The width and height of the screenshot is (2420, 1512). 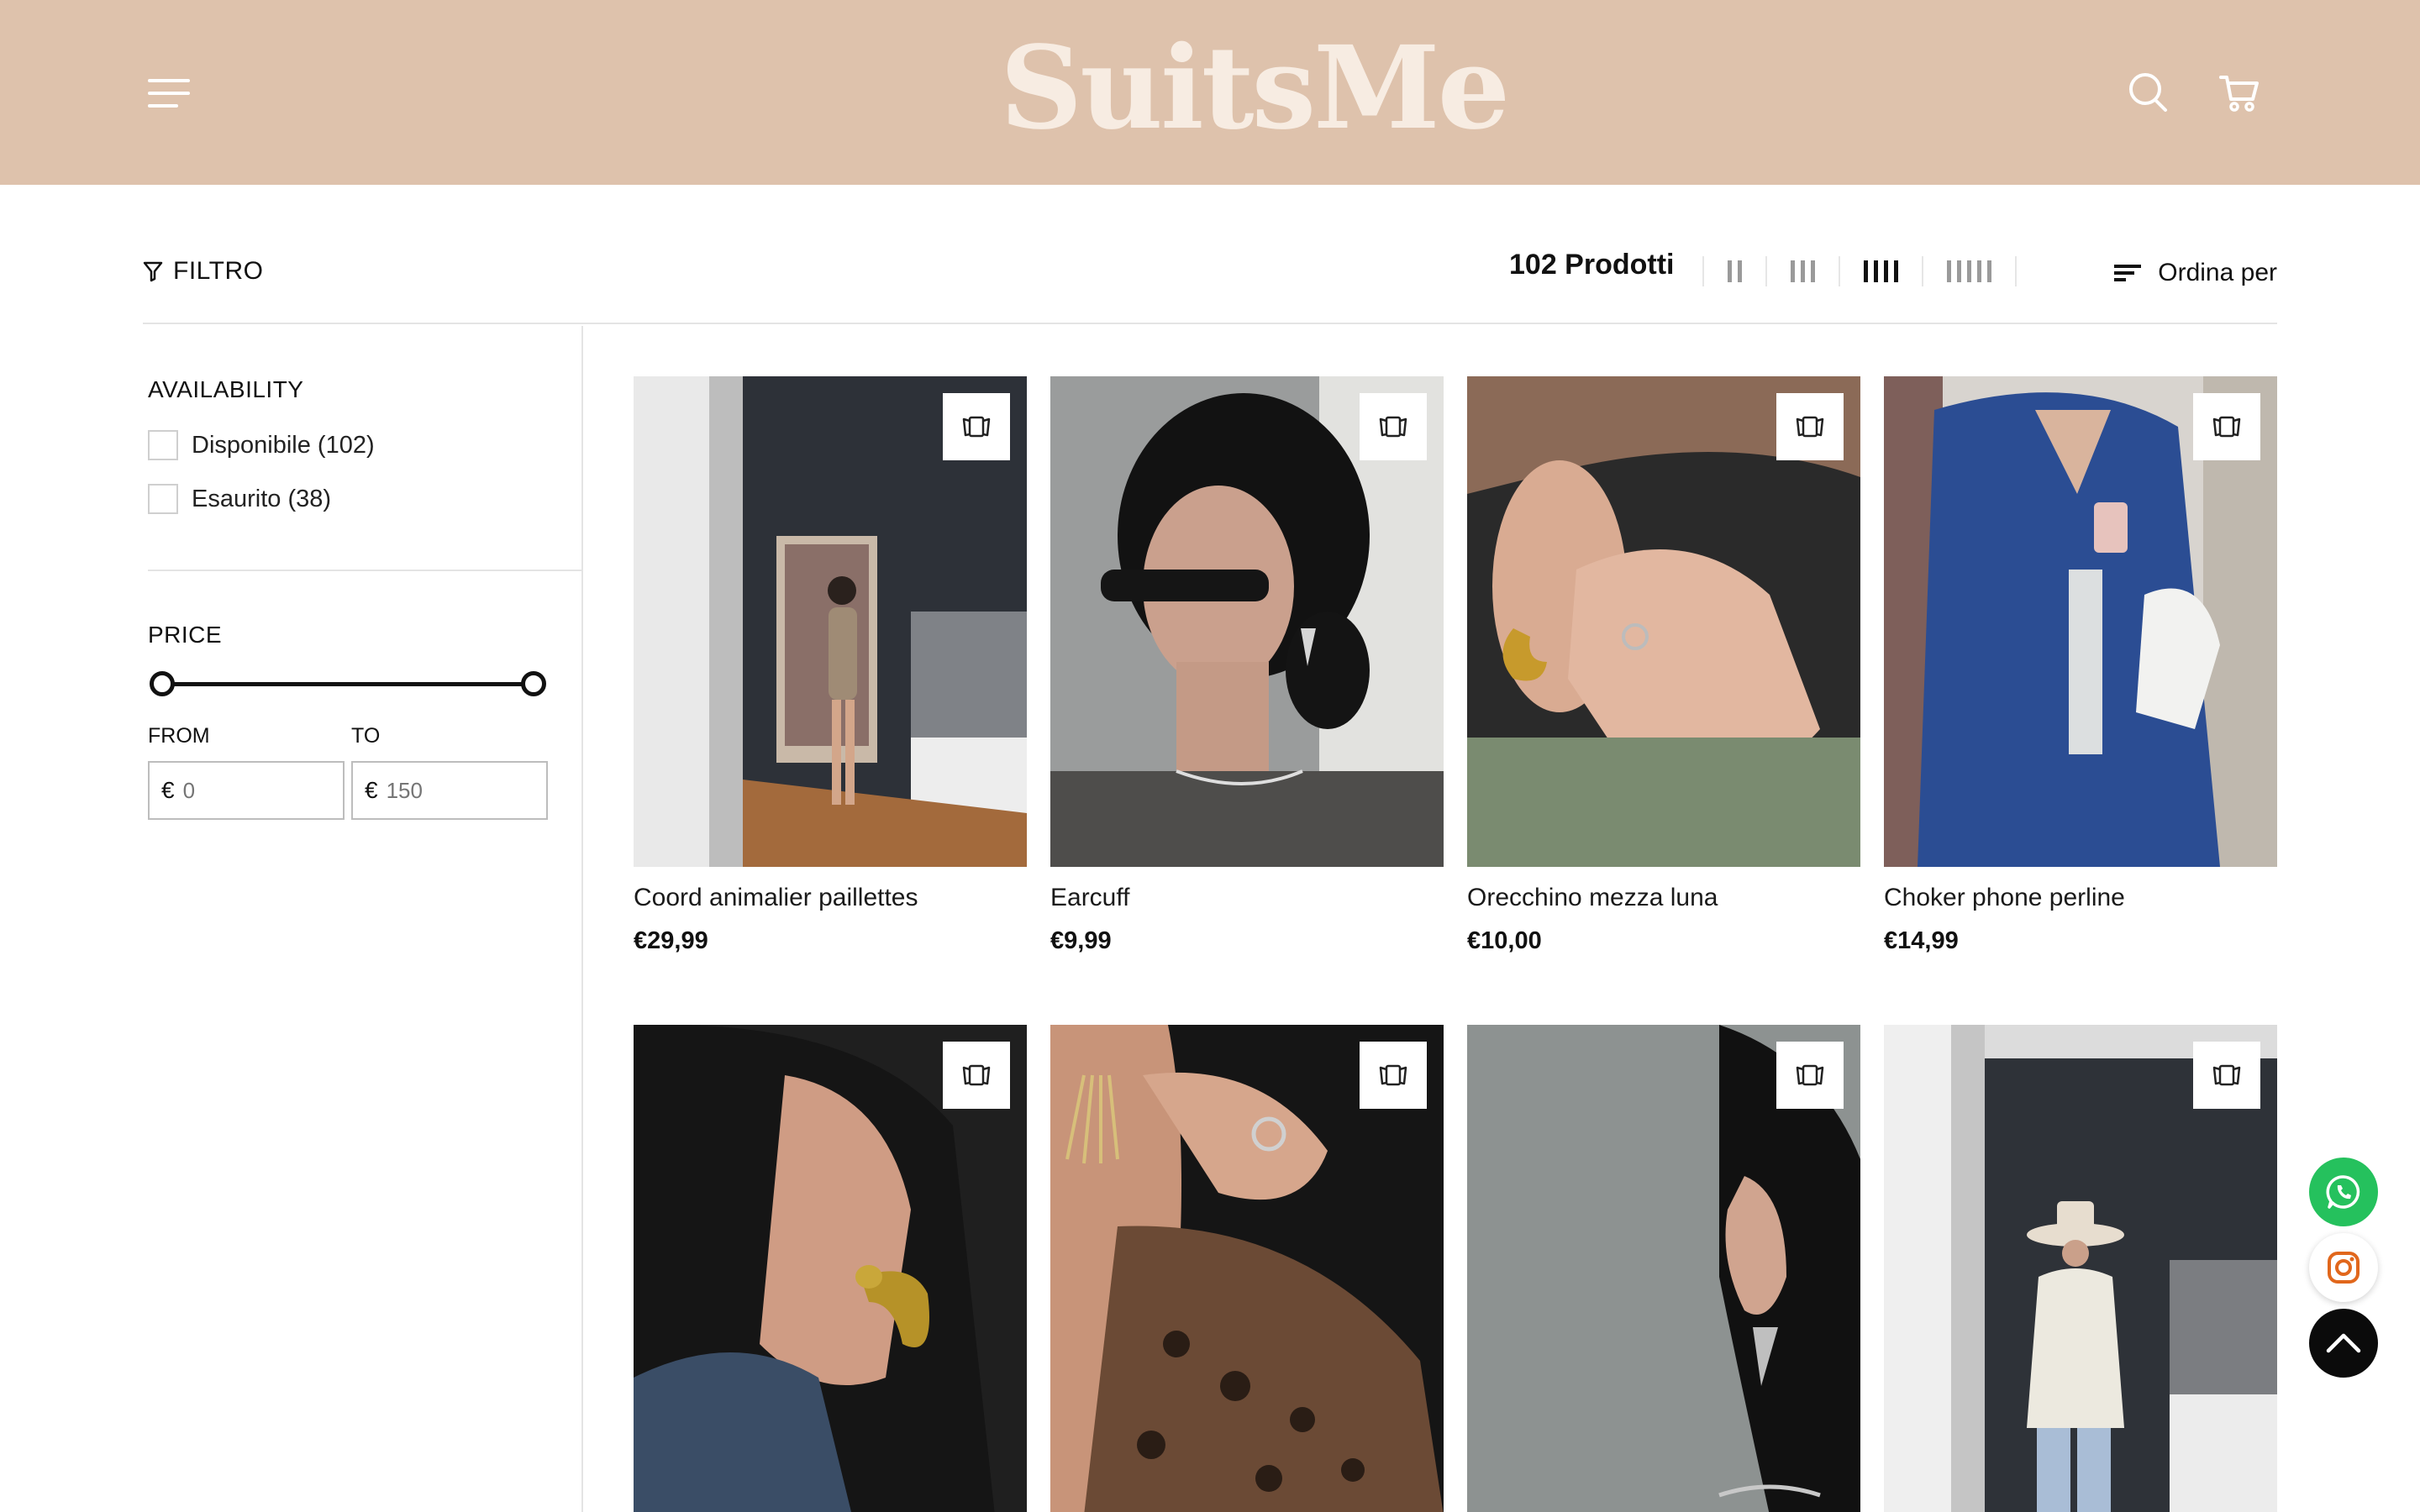 I want to click on grid-2-columns-button, so click(x=1735, y=271).